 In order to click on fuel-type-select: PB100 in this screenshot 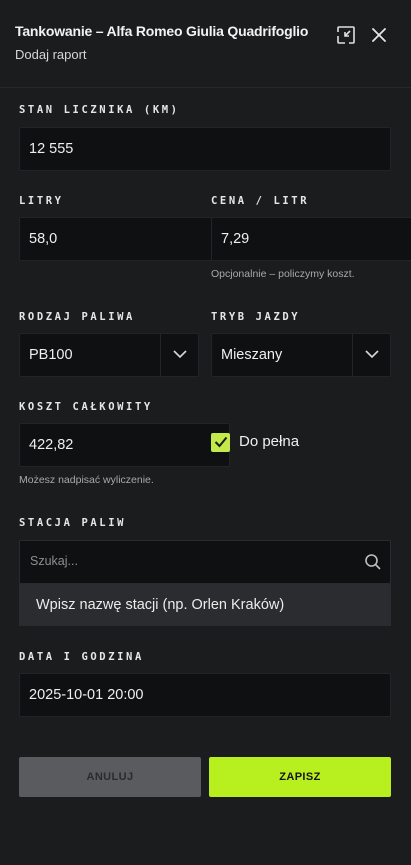, I will do `click(109, 355)`.